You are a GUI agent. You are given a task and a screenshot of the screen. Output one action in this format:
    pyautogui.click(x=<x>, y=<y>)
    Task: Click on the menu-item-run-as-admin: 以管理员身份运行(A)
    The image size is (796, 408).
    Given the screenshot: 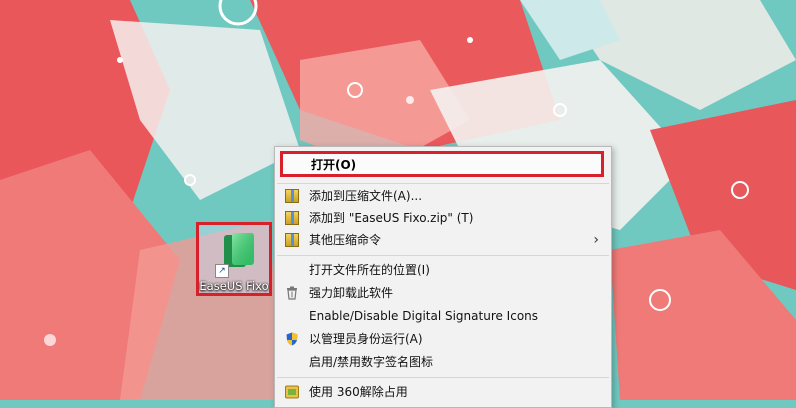 What is the action you would take?
    pyautogui.click(x=443, y=339)
    